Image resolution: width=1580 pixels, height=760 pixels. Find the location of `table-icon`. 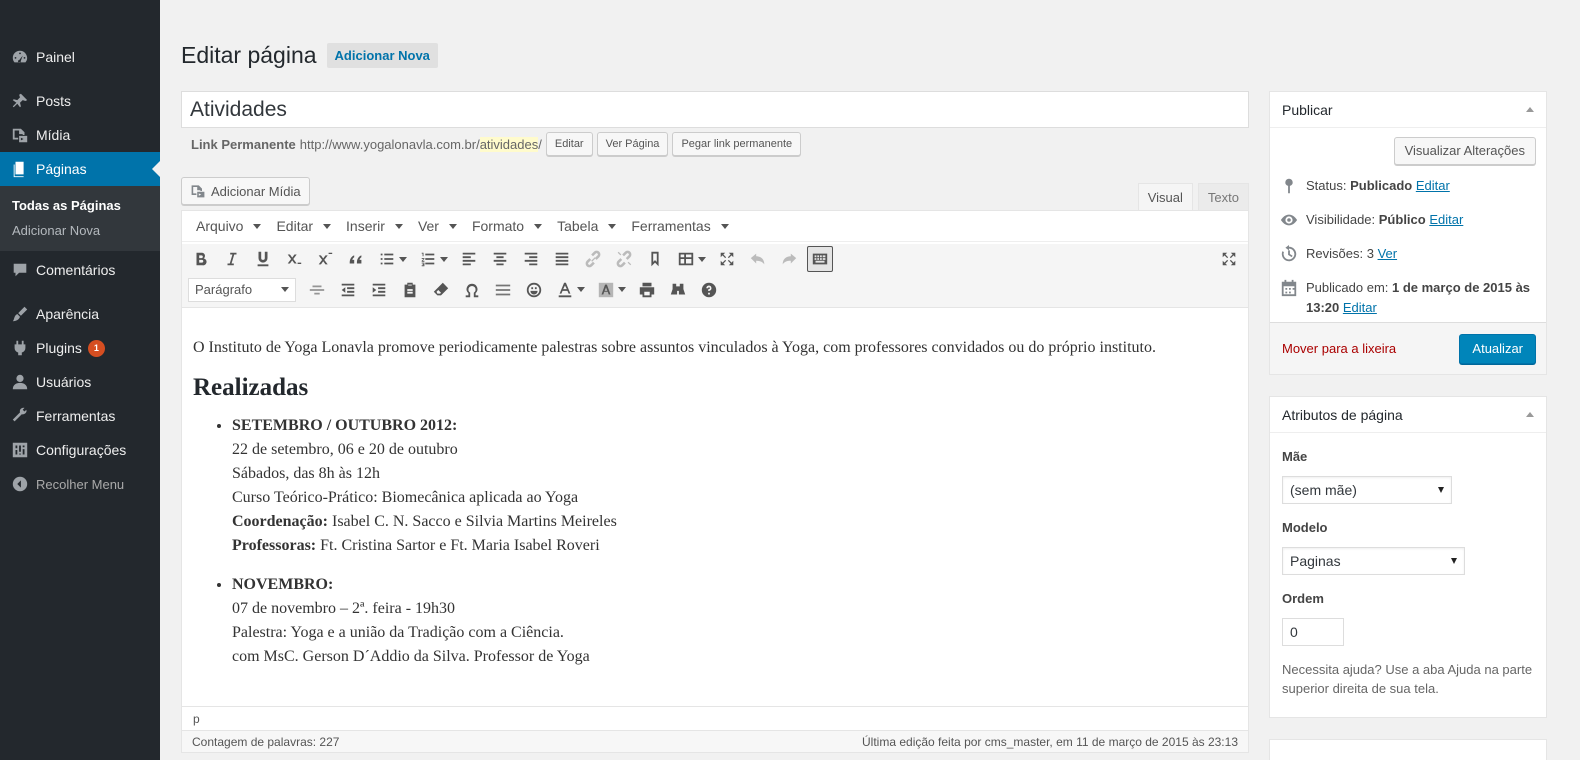

table-icon is located at coordinates (691, 259).